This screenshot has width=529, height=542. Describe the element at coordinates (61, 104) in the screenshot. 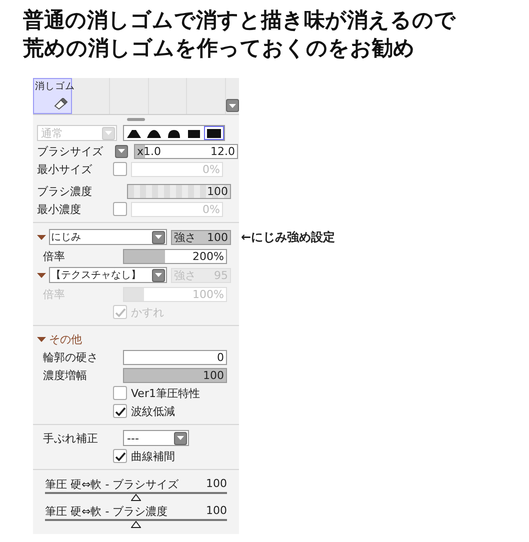

I see `eraser-icon` at that location.